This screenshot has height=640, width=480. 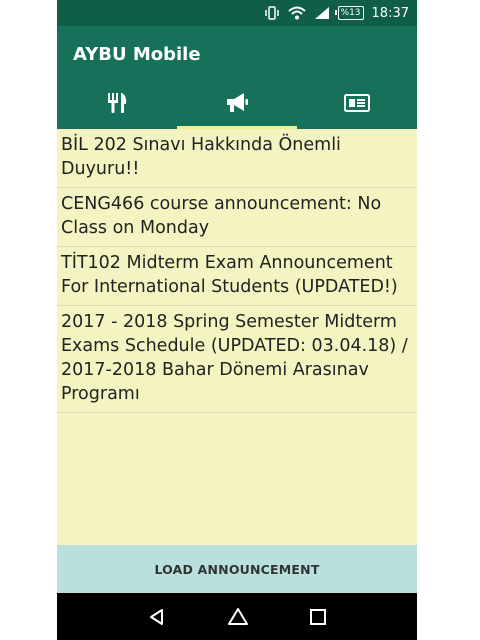 I want to click on home-icon, so click(x=238, y=617).